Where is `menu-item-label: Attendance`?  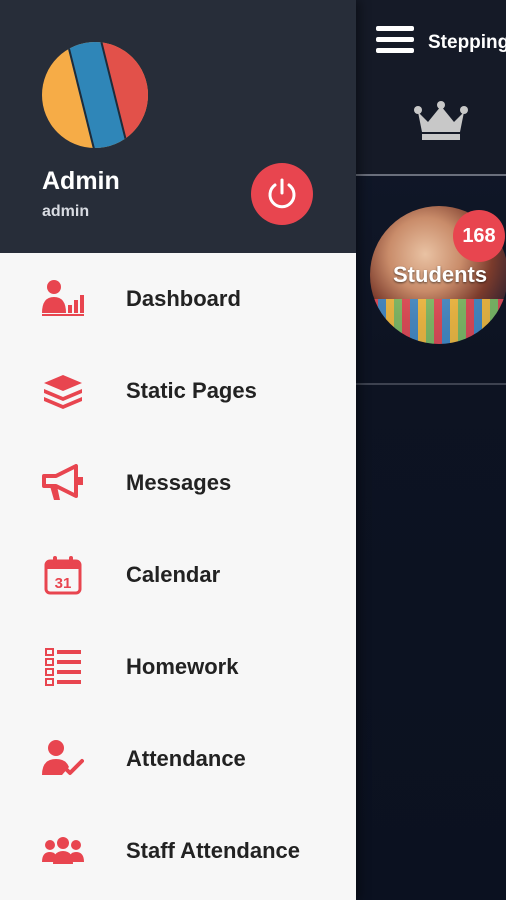
menu-item-label: Attendance is located at coordinates (186, 758).